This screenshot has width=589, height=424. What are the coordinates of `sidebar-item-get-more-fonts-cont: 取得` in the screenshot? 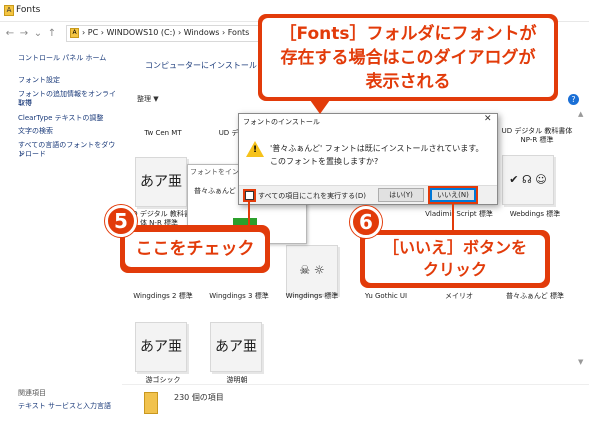 It's located at (25, 103).